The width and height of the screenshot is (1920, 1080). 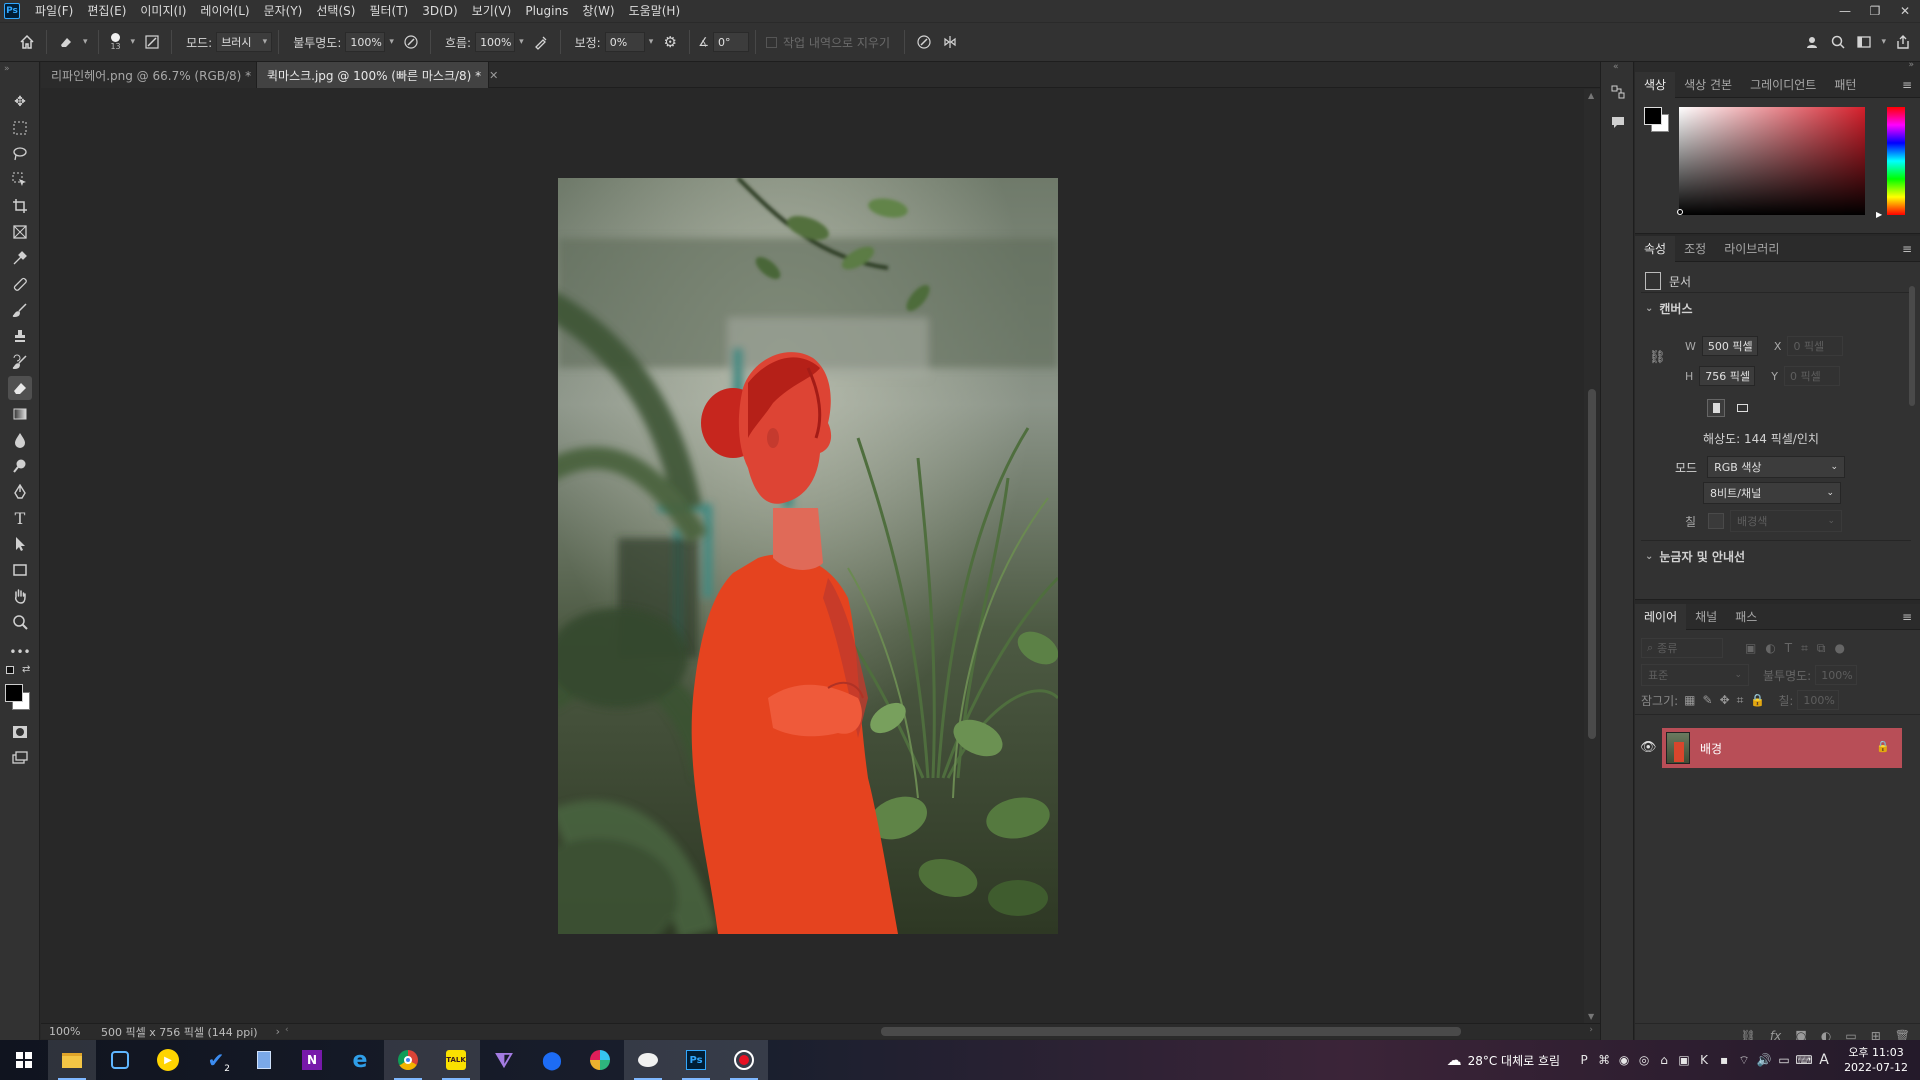 What do you see at coordinates (1905, 11) in the screenshot?
I see `close-icon: ✕` at bounding box center [1905, 11].